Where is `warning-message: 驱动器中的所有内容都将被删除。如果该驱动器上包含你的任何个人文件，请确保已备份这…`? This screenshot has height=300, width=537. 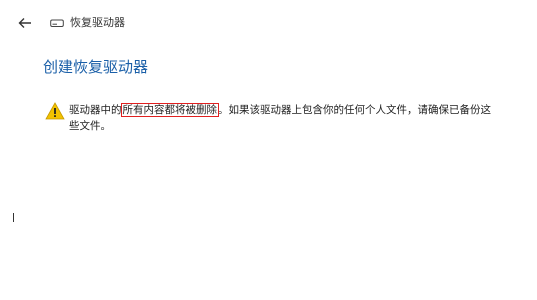 warning-message: 驱动器中的所有内容都将被删除。如果该驱动器上包含你的任何个人文件，请确保已备份这… is located at coordinates (285, 118).